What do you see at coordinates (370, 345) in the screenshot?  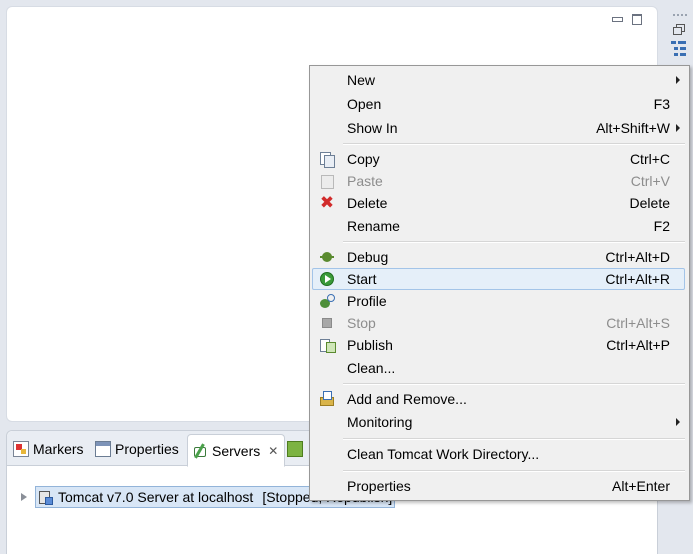 I see `menu-label: Publish` at bounding box center [370, 345].